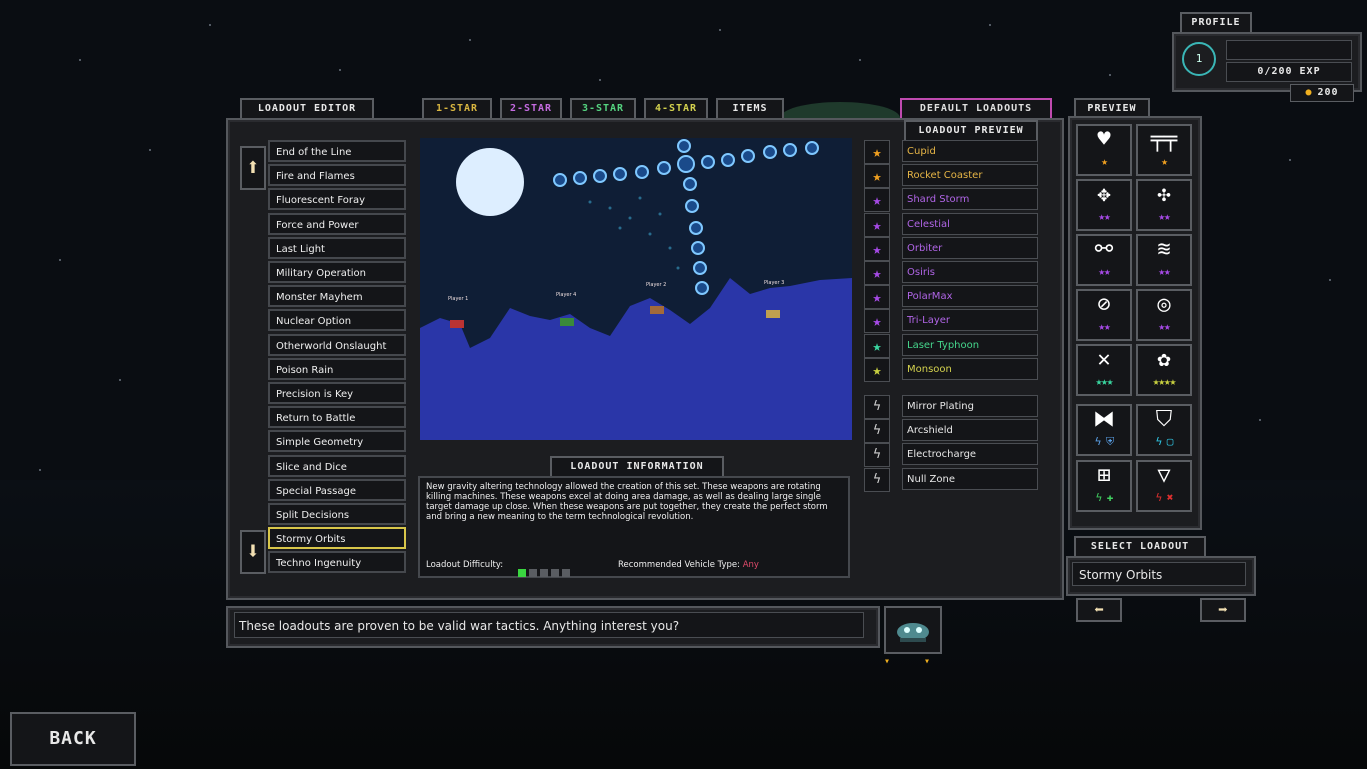 The width and height of the screenshot is (1367, 769). Describe the element at coordinates (337, 368) in the screenshot. I see `loadout-list-item: Poison Rain` at that location.